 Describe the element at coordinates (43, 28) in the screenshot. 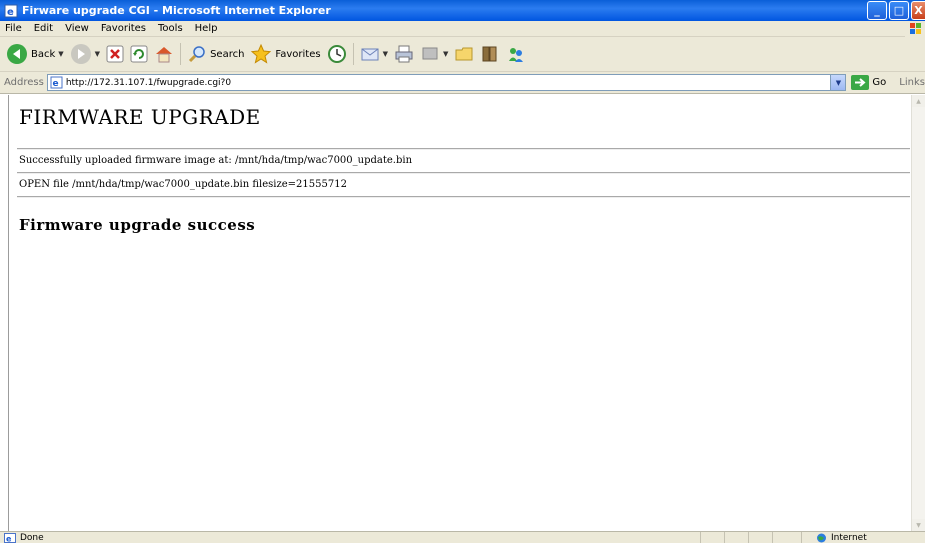

I see `menu-edit: Edit` at that location.